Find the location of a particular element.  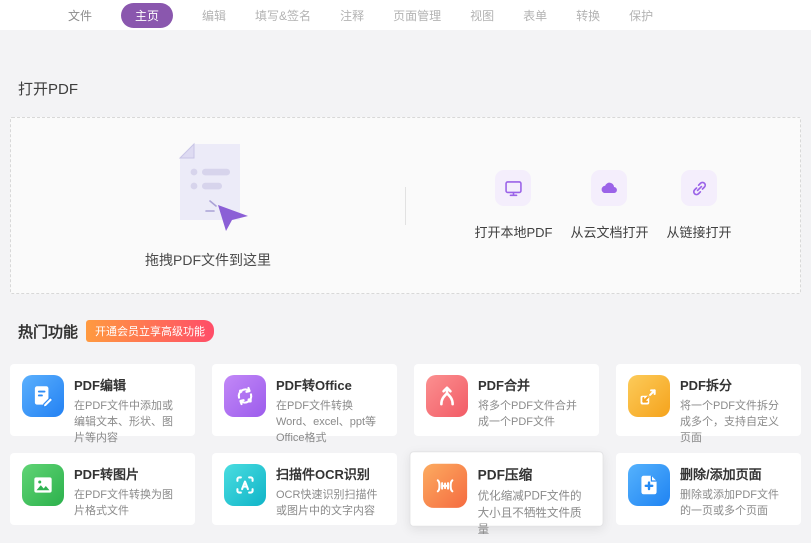

split-icon is located at coordinates (649, 396).